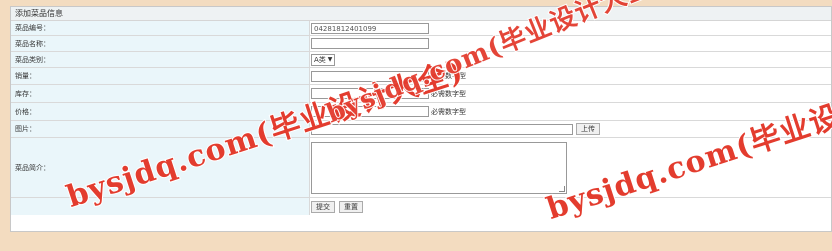  What do you see at coordinates (323, 206) in the screenshot?
I see `submit-button: 提交` at bounding box center [323, 206].